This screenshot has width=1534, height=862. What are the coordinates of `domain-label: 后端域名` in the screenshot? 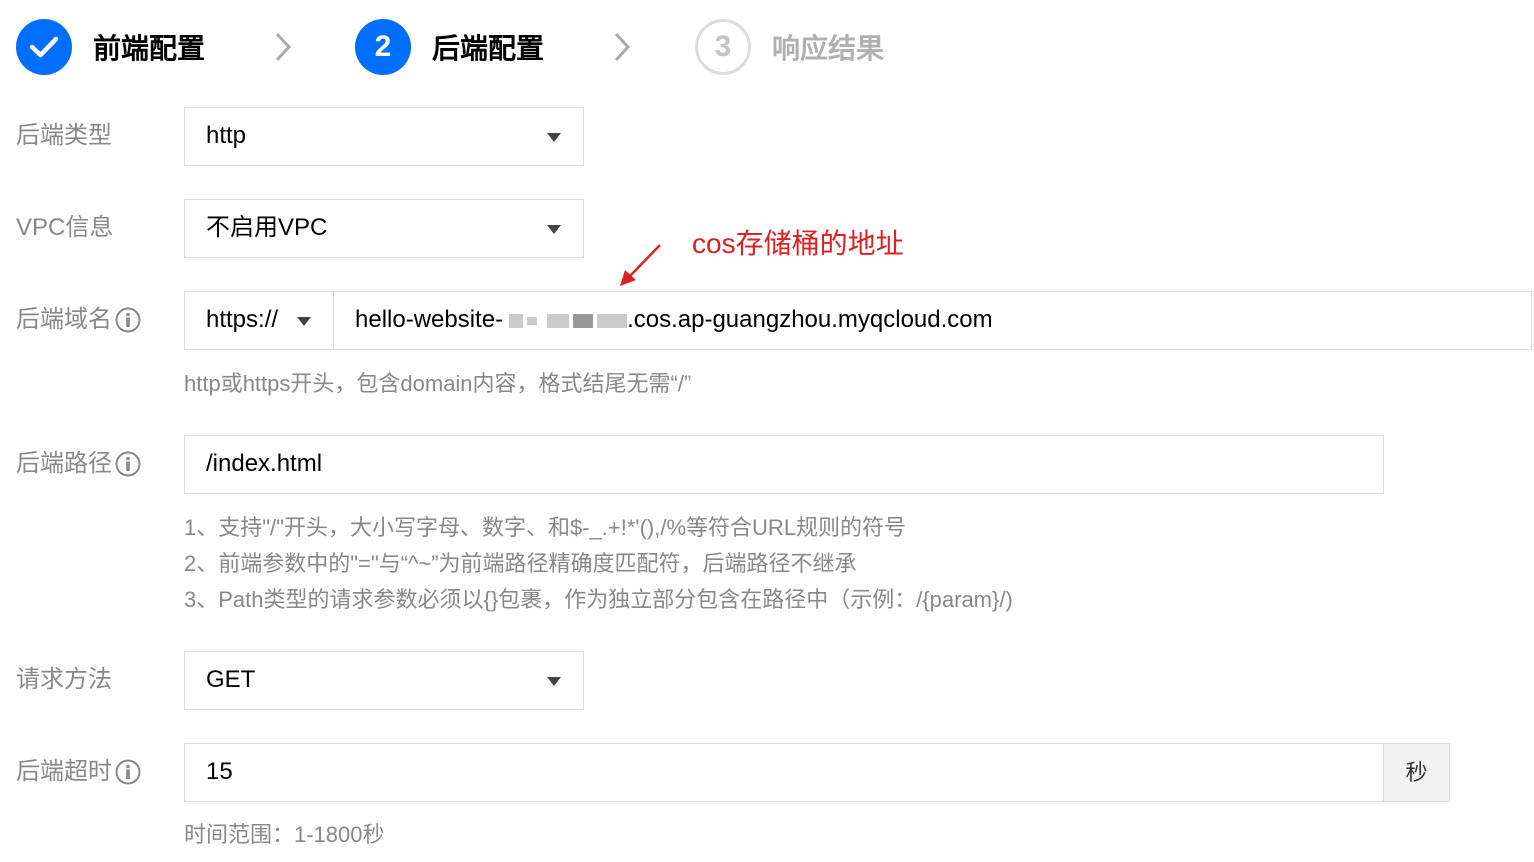 It's located at (78, 320).